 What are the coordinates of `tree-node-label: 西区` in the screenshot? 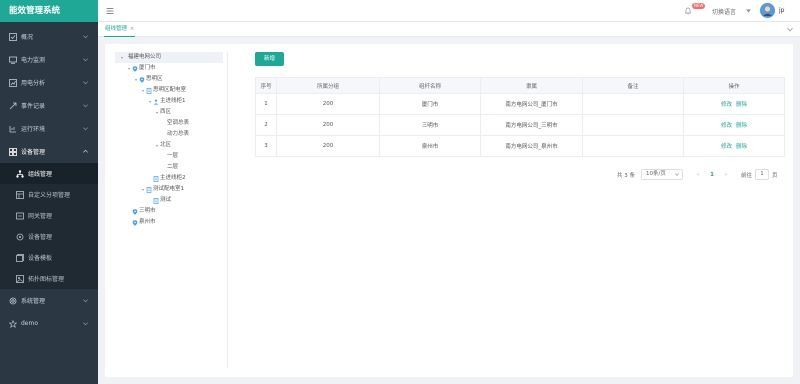 It's located at (166, 112).